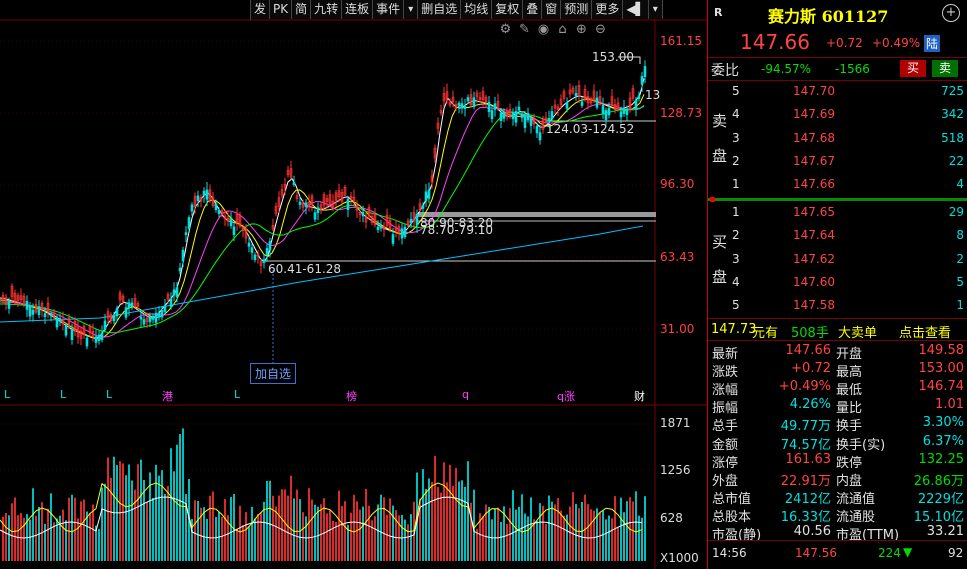 This screenshot has height=569, width=967. Describe the element at coordinates (837, 199) in the screenshot. I see `spread-divider` at that location.